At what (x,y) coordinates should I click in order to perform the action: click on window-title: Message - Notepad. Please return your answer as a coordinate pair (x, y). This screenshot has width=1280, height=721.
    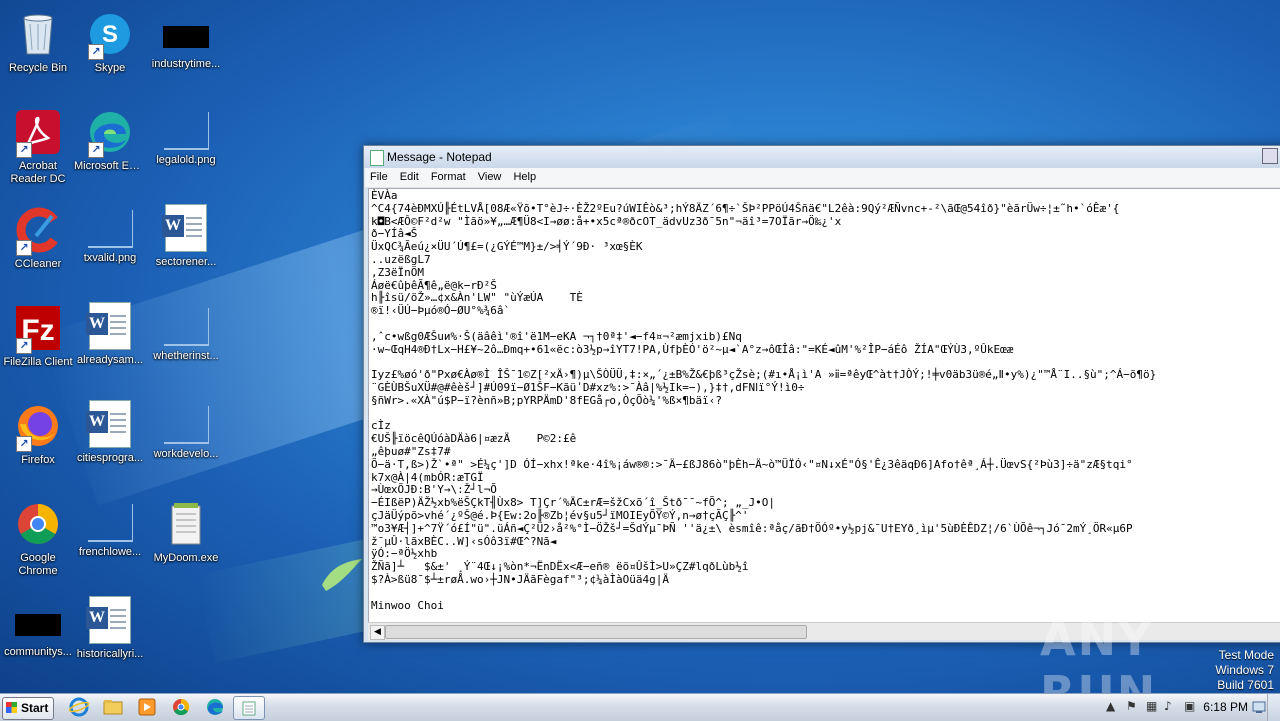
    Looking at the image, I should click on (439, 157).